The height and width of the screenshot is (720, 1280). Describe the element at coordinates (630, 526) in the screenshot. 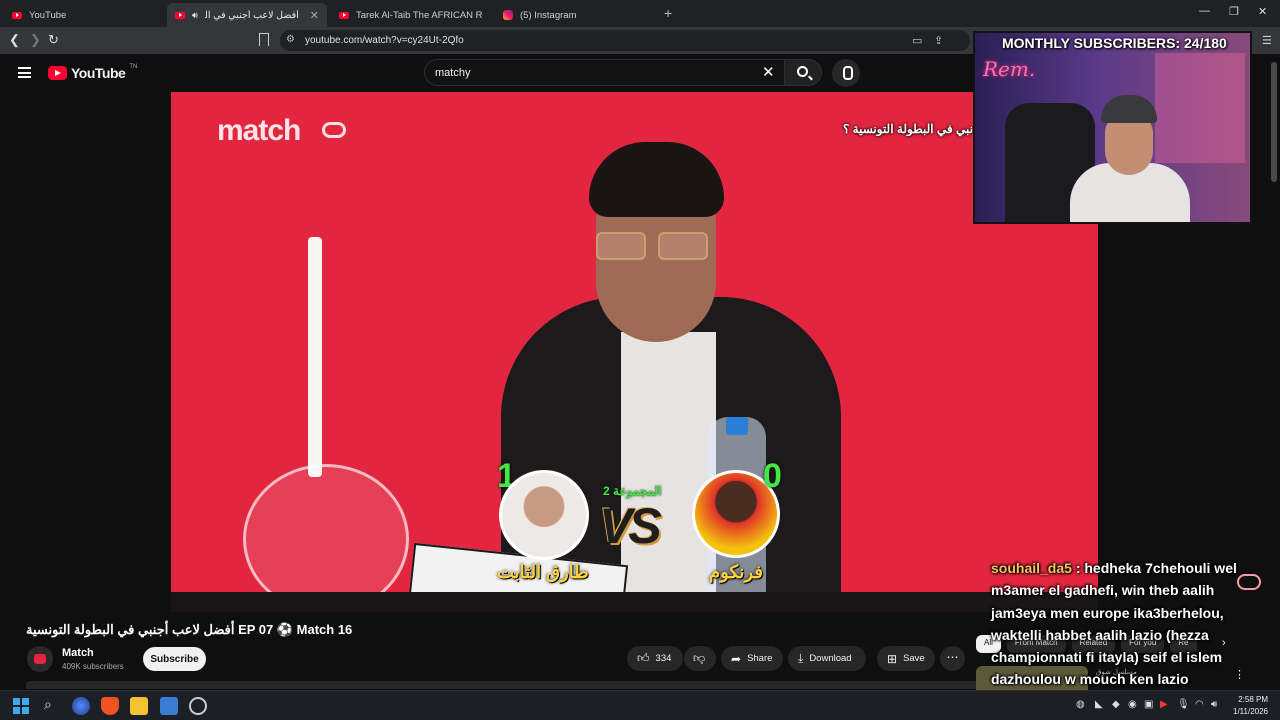

I see `vs-graphic: VS` at that location.